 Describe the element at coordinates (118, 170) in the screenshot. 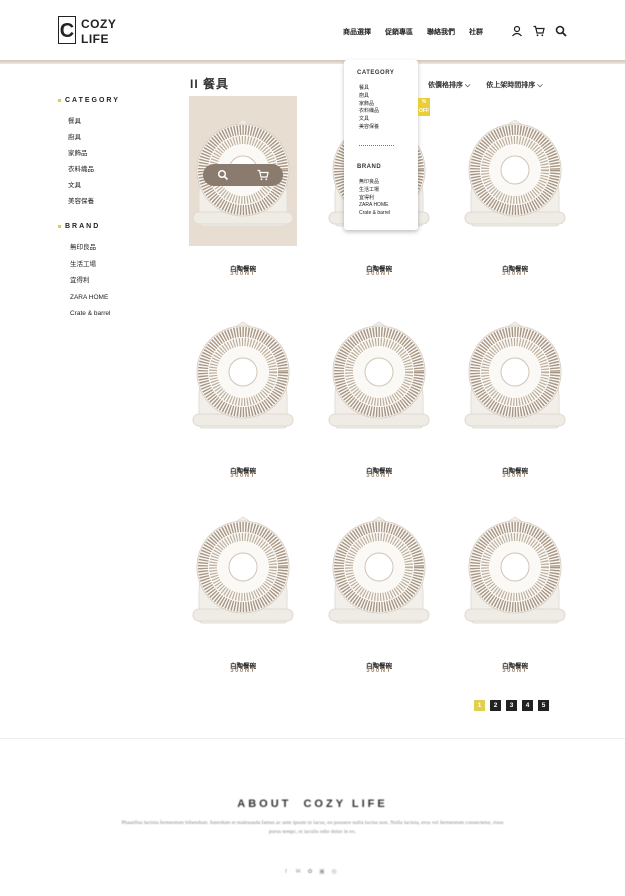

I see `sidebar-item-textiles: 衣料織品` at that location.